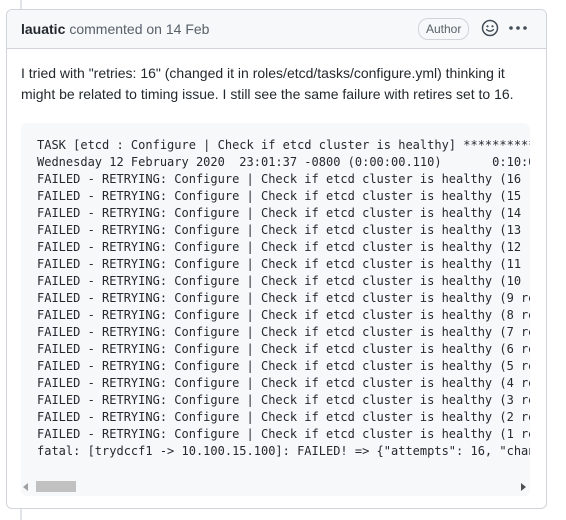 The image size is (566, 520). I want to click on comment-header: lauatic commented on 14 Feb Author, so click(276, 29).